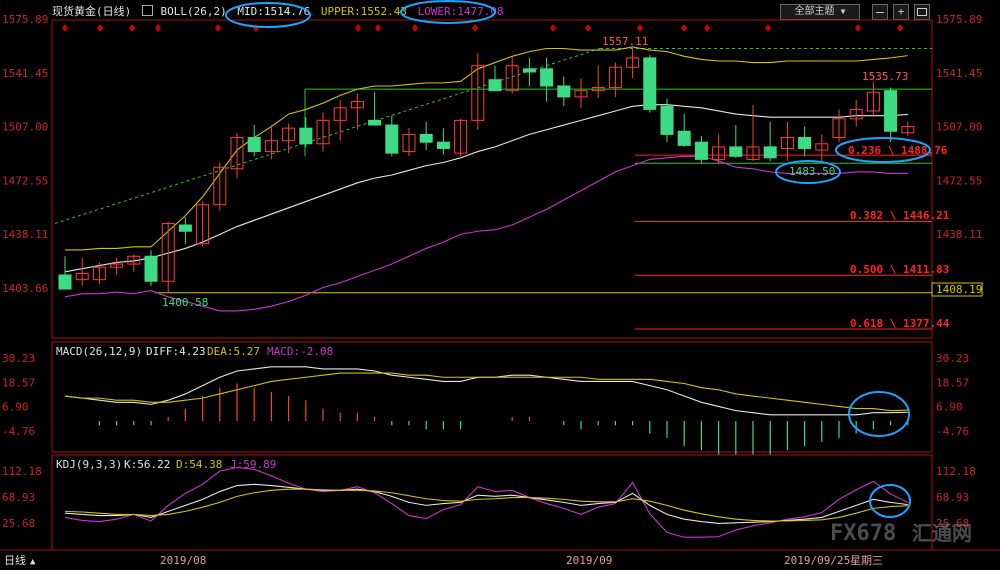  I want to click on price-tick-left: 1403.66, so click(25, 288).